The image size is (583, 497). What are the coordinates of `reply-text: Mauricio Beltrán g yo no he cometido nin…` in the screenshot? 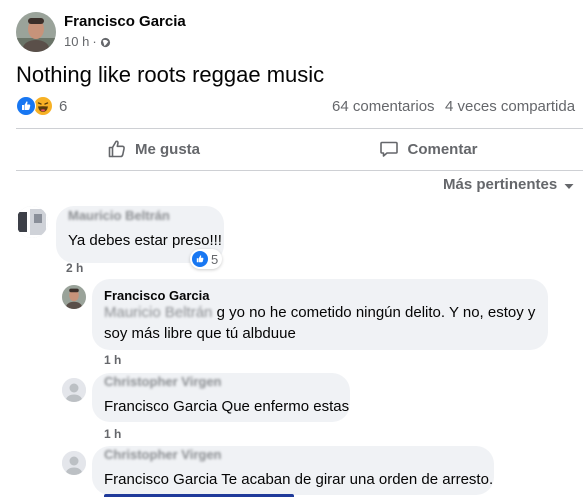 It's located at (319, 313).